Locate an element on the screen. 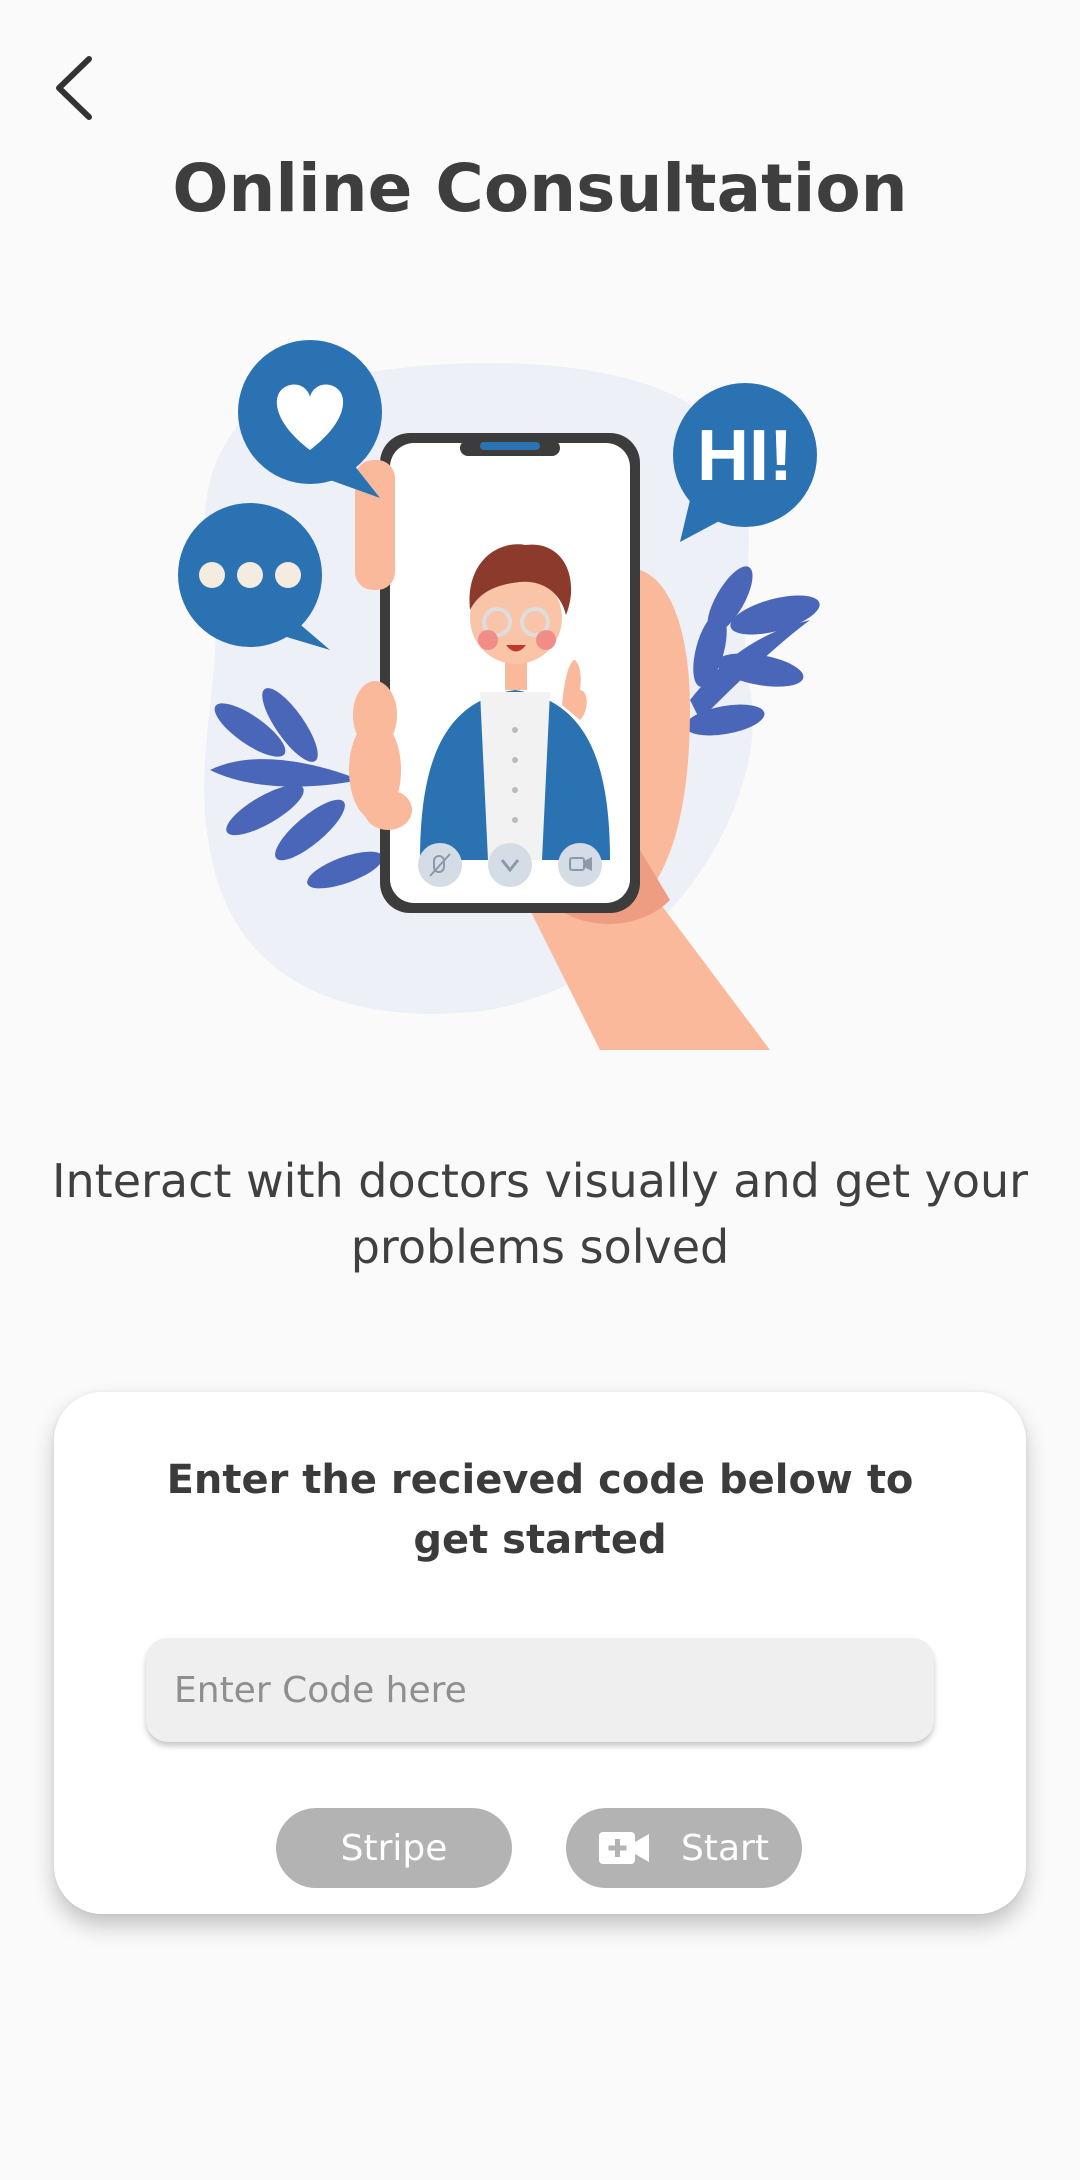 Image resolution: width=1080 pixels, height=2180 pixels. call-controls is located at coordinates (510, 865).